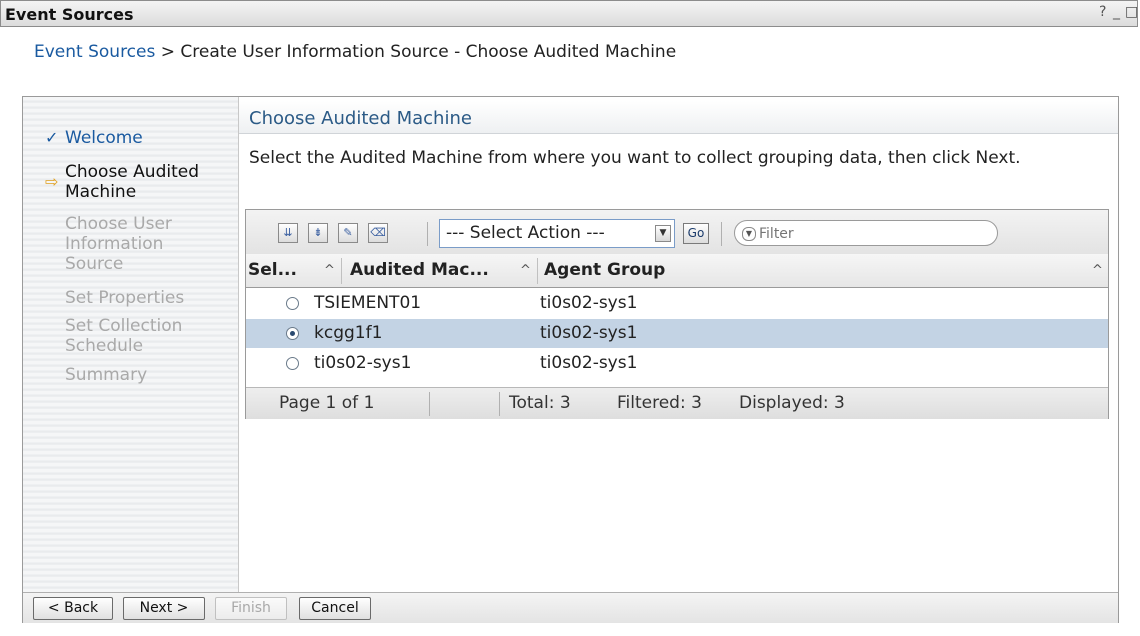 The image size is (1140, 636). Describe the element at coordinates (659, 403) in the screenshot. I see `filtered-count: Filtered: 3` at that location.